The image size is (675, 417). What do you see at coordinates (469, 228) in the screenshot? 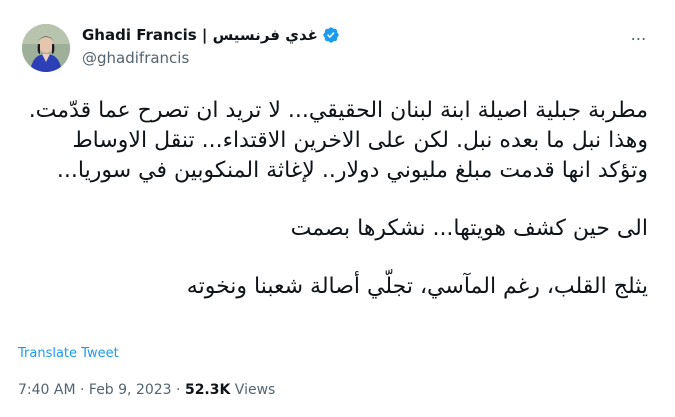
I see `tweet-paragraph-2: الى حين كشف هويتها... نشكرها بصمت` at bounding box center [469, 228].